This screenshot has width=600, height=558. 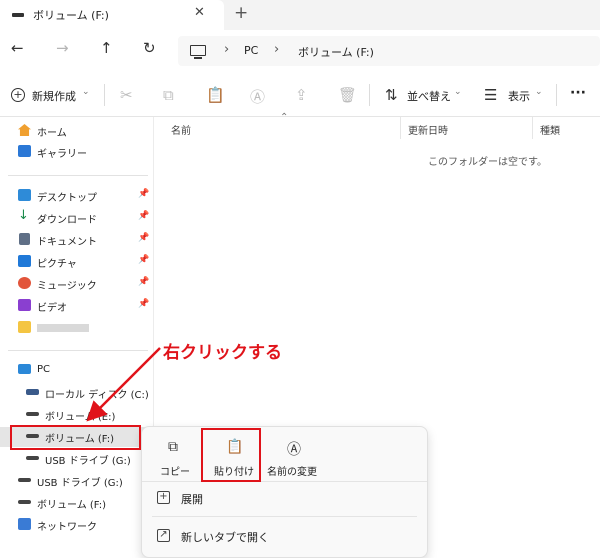 I want to click on menu-rename-button: Ⓐ 名前の変更, so click(x=294, y=458).